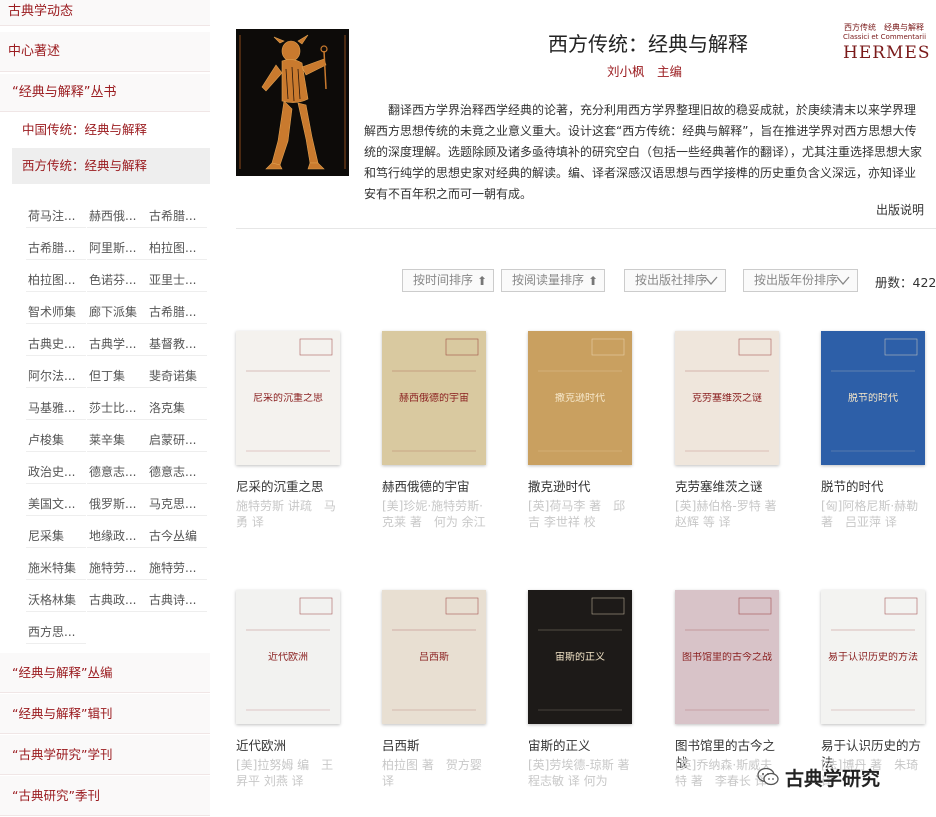  I want to click on category-tag: 施米特集, so click(56, 568).